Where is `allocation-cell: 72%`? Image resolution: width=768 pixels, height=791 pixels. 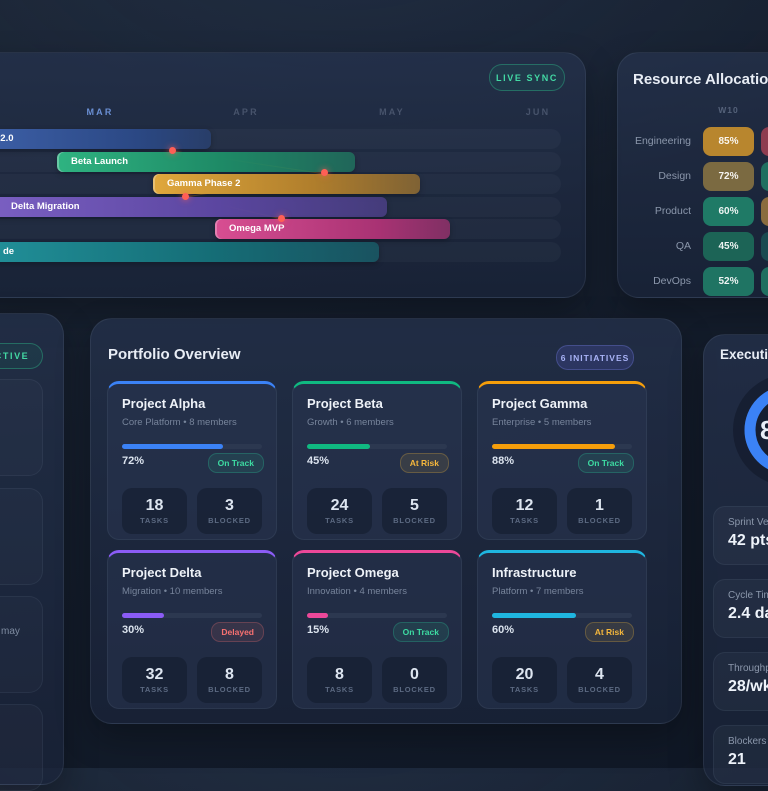 allocation-cell: 72% is located at coordinates (728, 176).